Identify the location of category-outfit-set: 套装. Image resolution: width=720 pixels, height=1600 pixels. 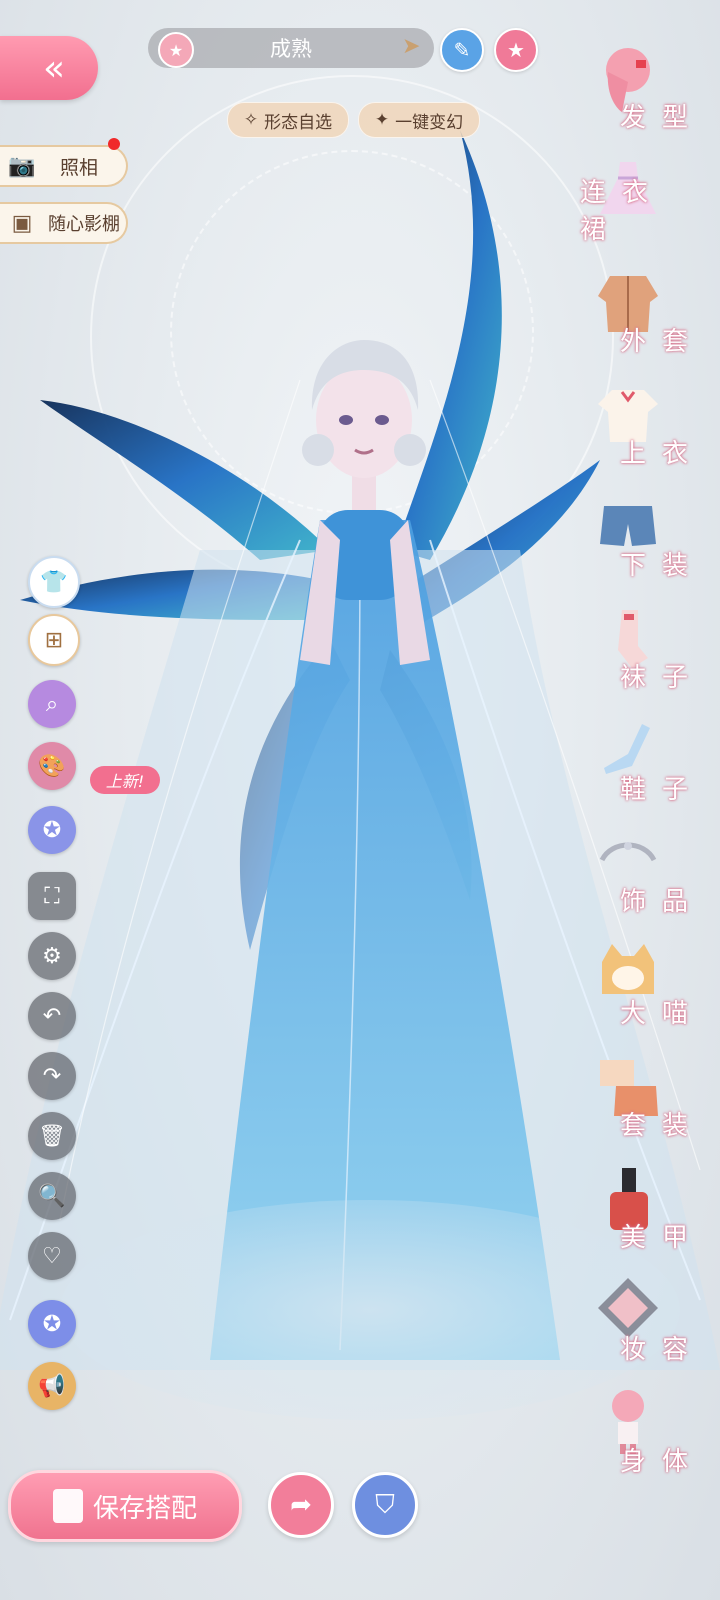
(645, 1101).